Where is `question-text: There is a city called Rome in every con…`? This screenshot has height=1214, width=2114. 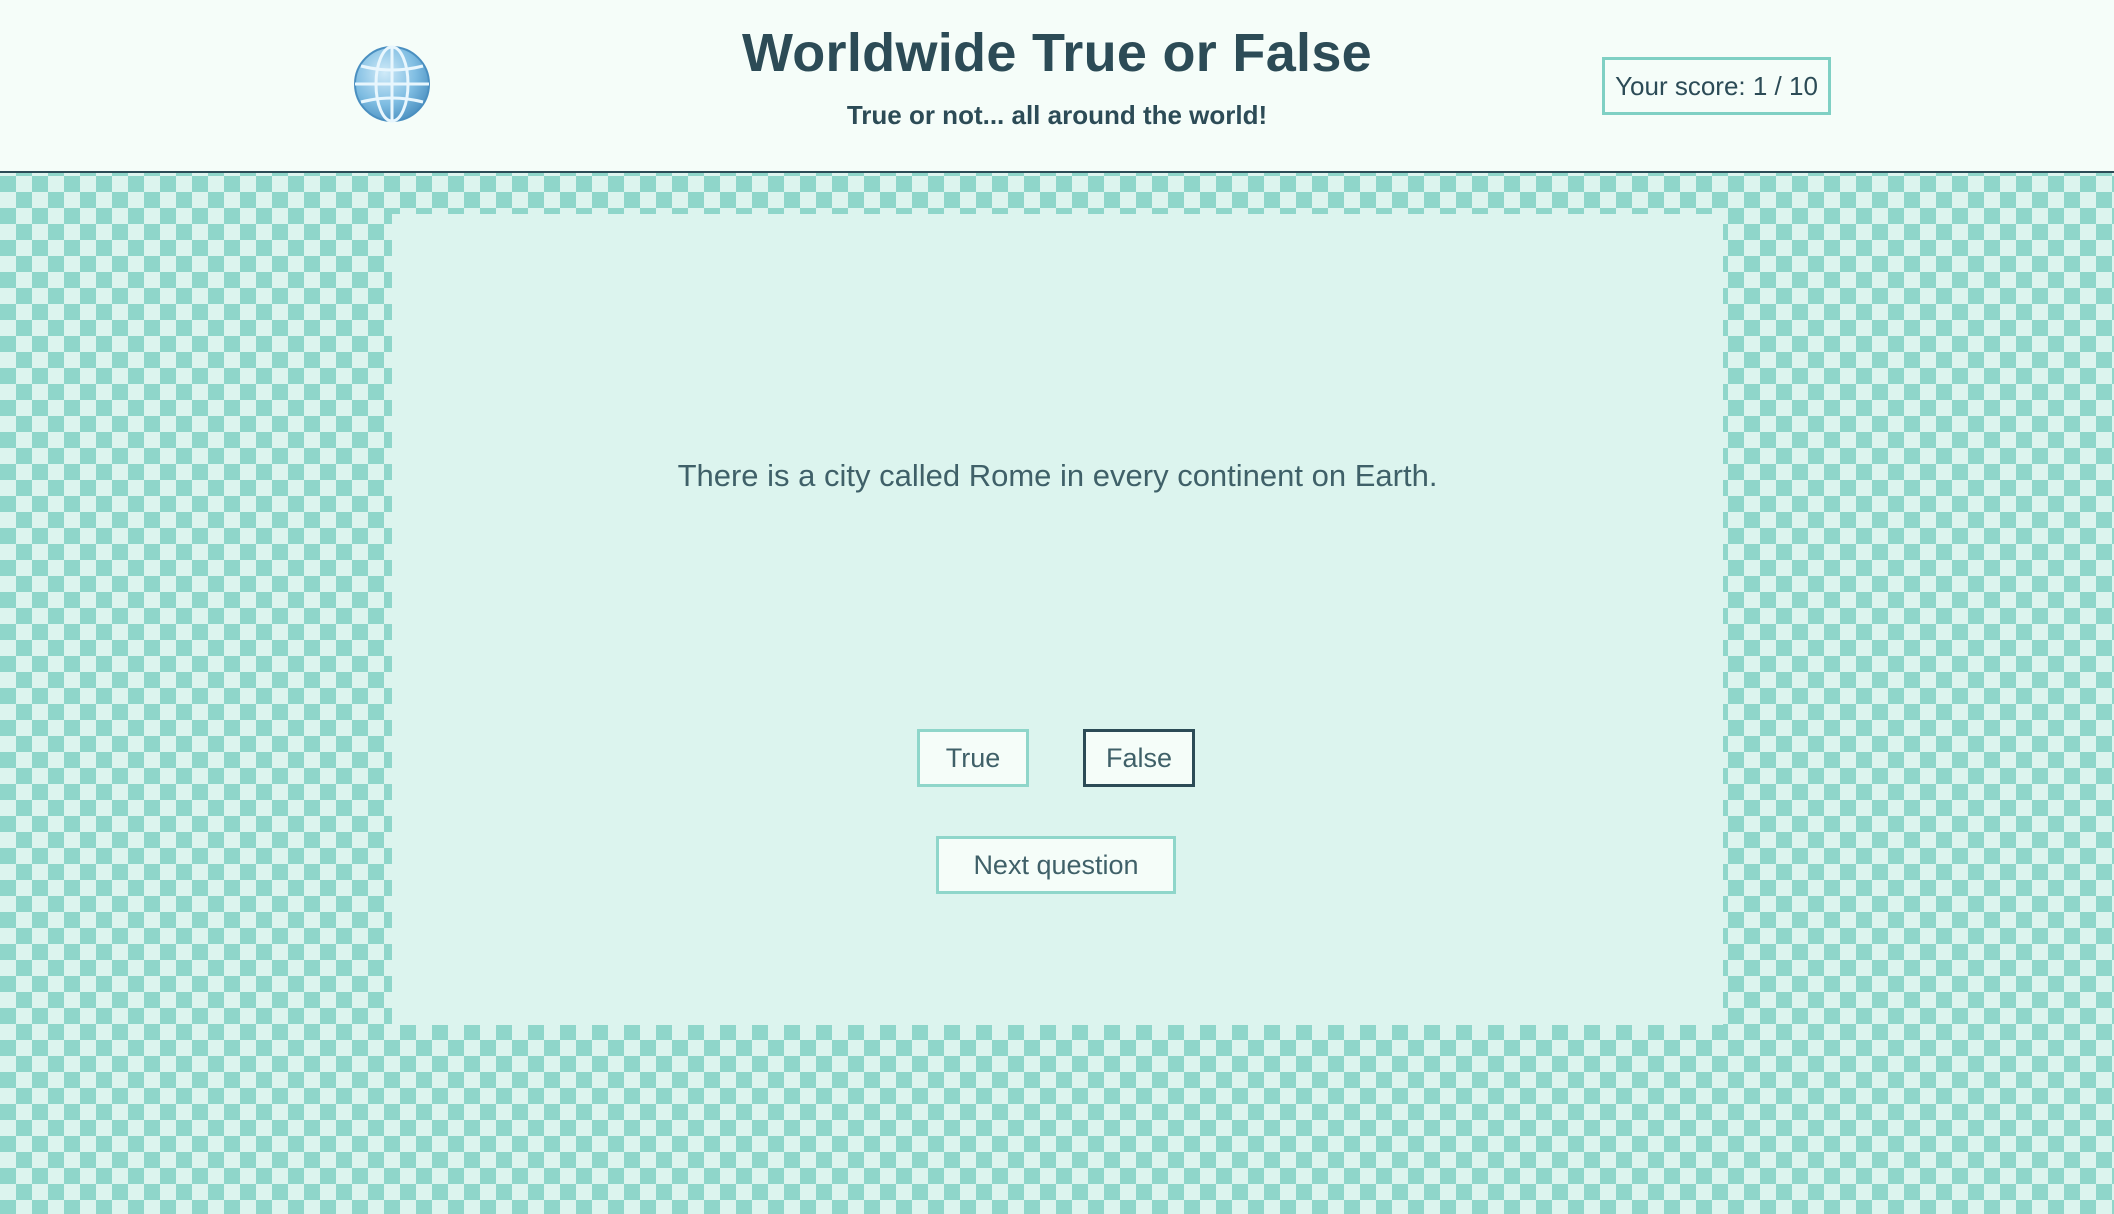 question-text: There is a city called Rome in every con… is located at coordinates (1057, 475).